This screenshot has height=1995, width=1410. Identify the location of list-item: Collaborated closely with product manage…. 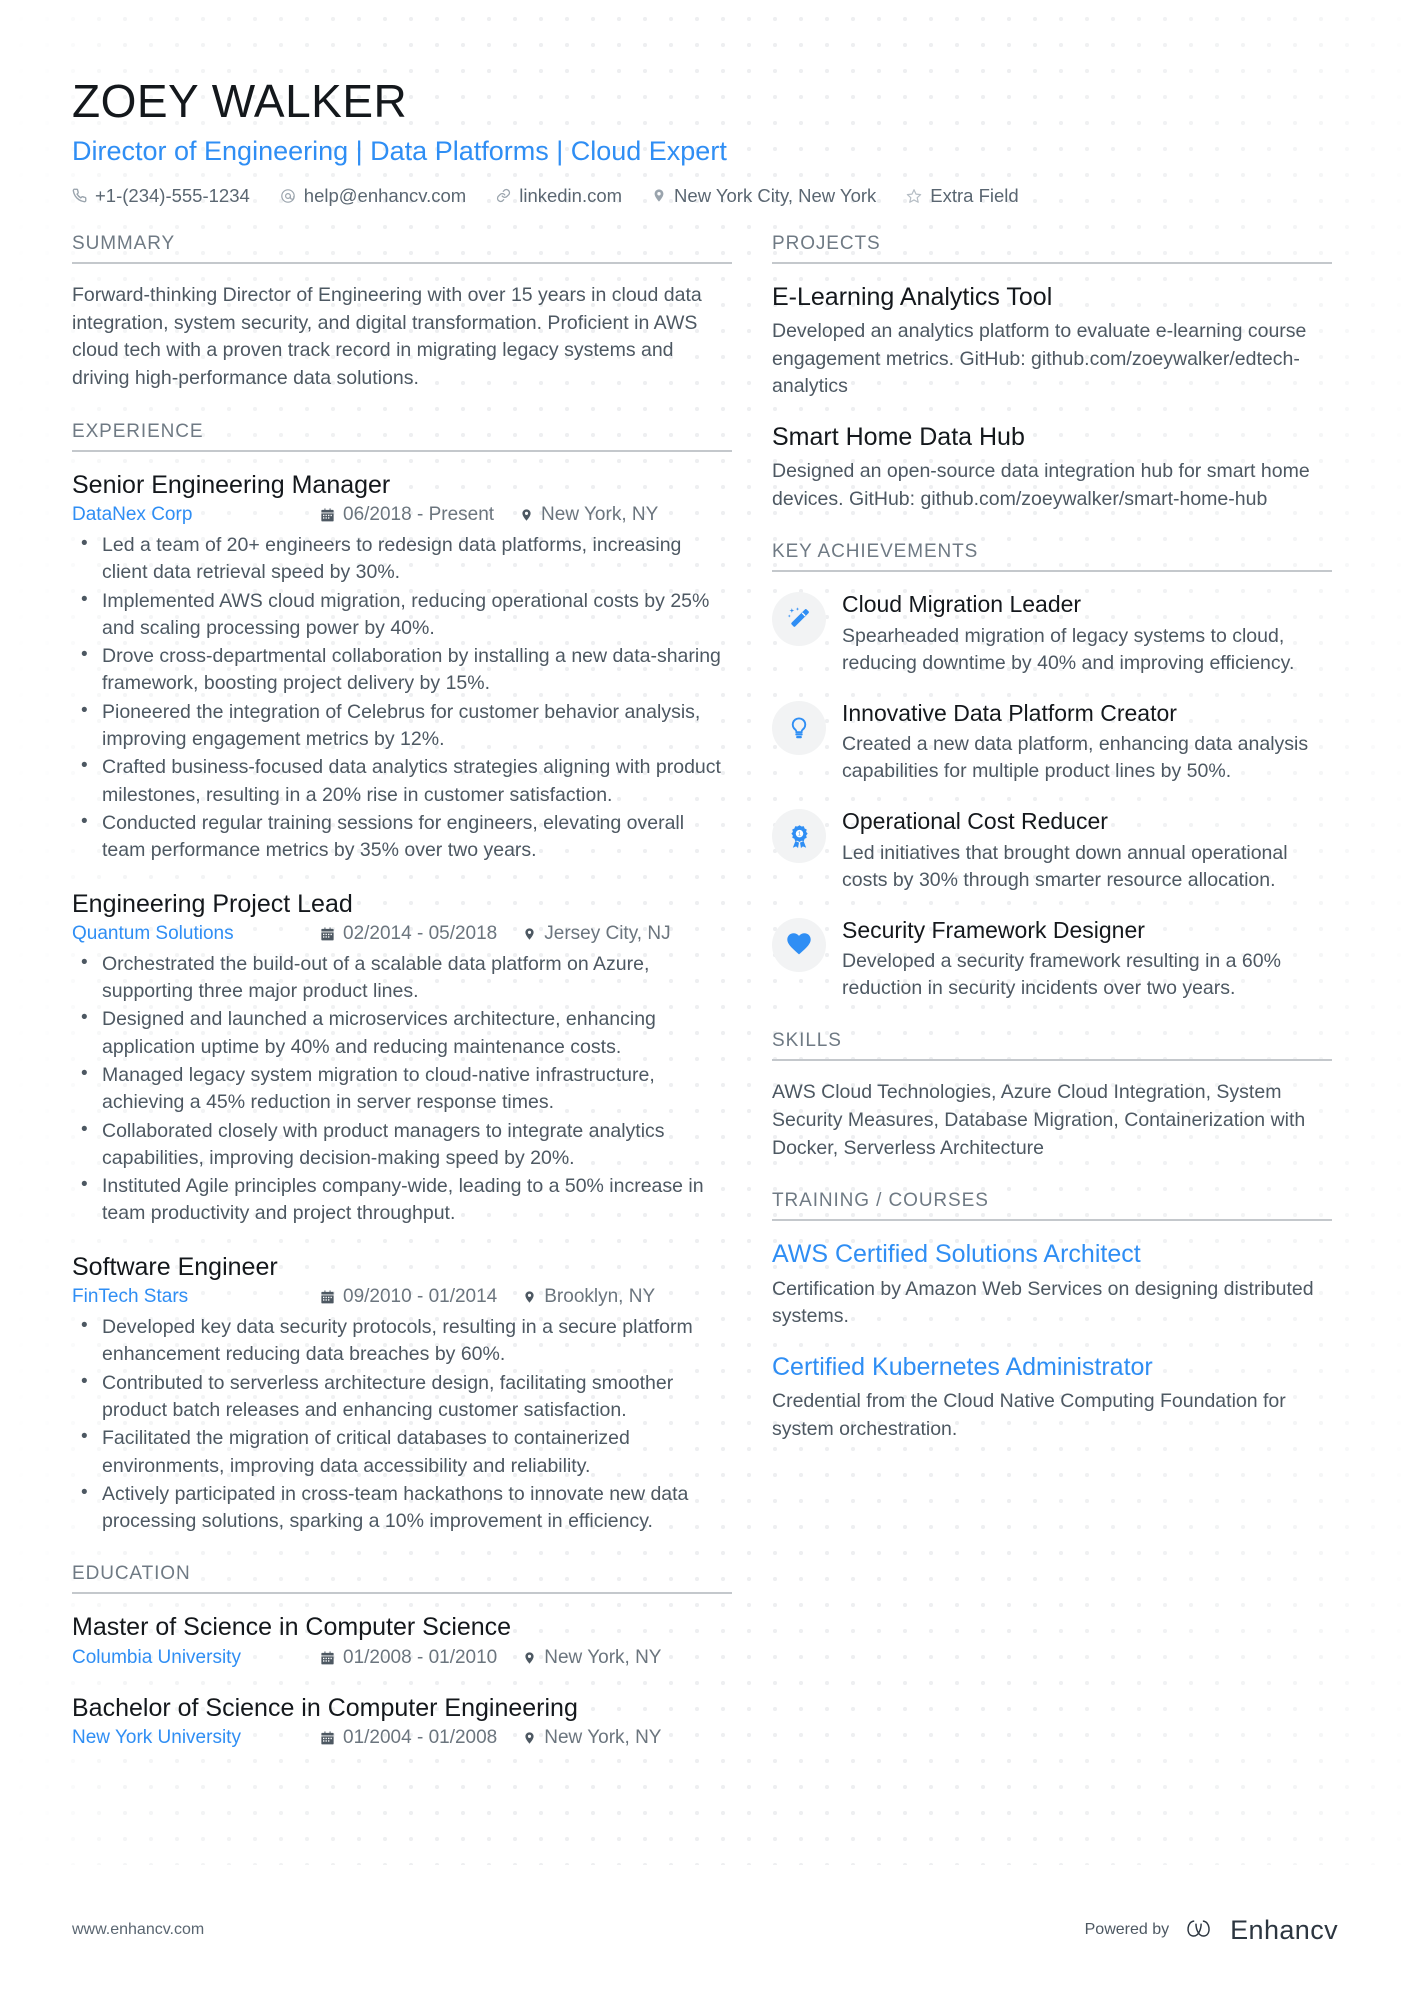
(406, 1145).